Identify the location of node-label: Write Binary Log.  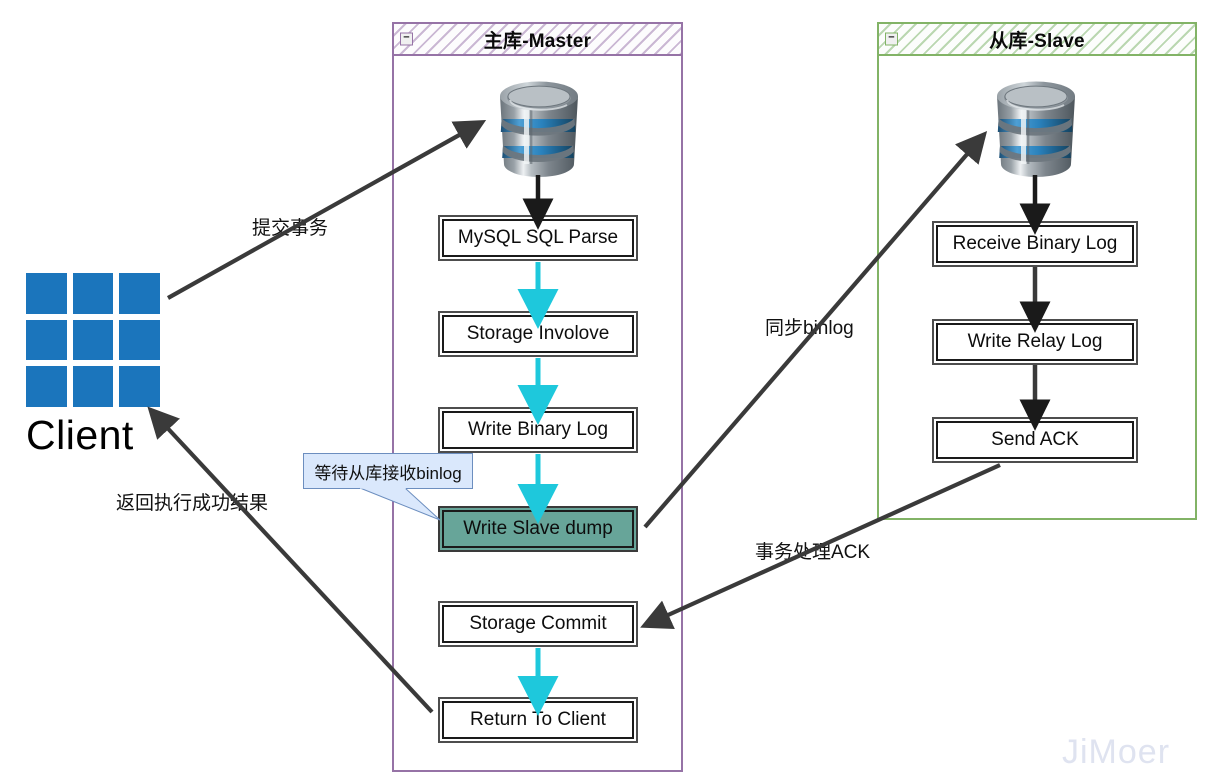
(538, 429).